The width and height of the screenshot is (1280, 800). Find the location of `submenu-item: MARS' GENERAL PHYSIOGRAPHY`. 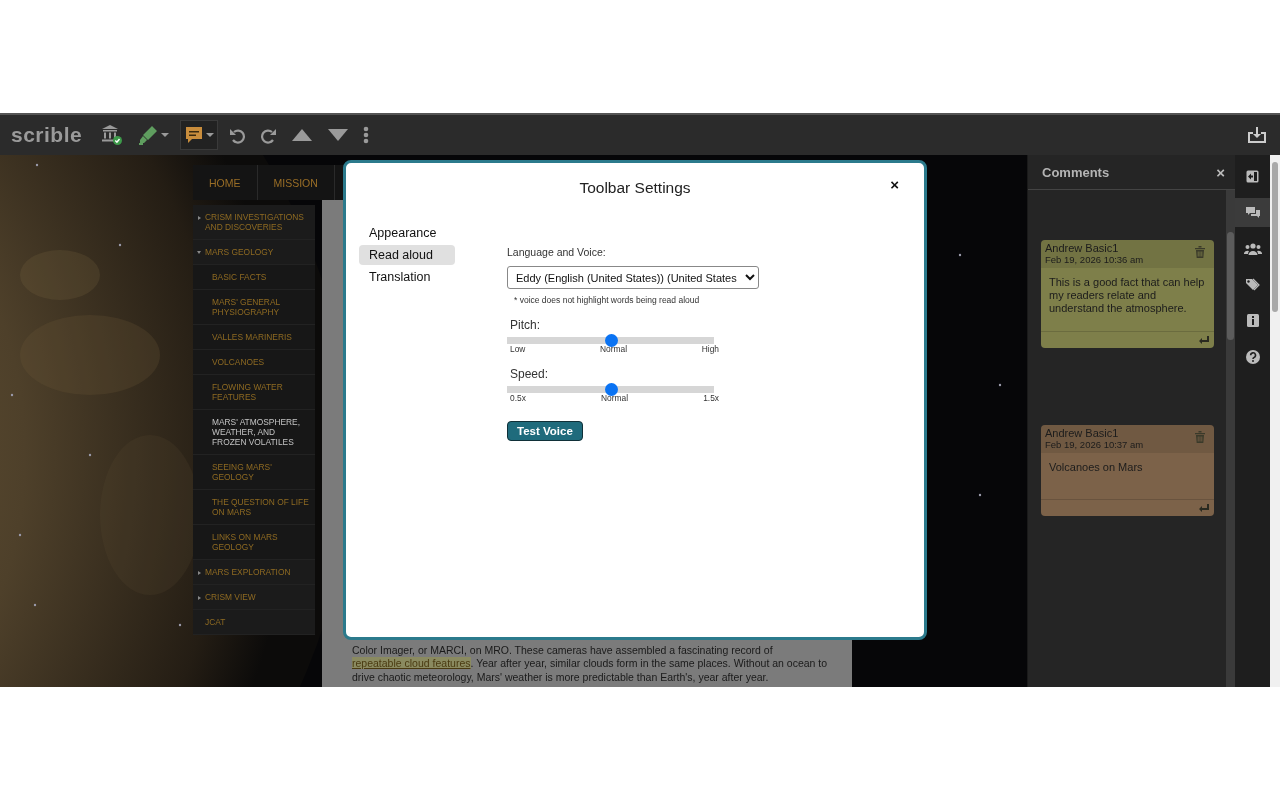

submenu-item: MARS' GENERAL PHYSIOGRAPHY is located at coordinates (254, 307).